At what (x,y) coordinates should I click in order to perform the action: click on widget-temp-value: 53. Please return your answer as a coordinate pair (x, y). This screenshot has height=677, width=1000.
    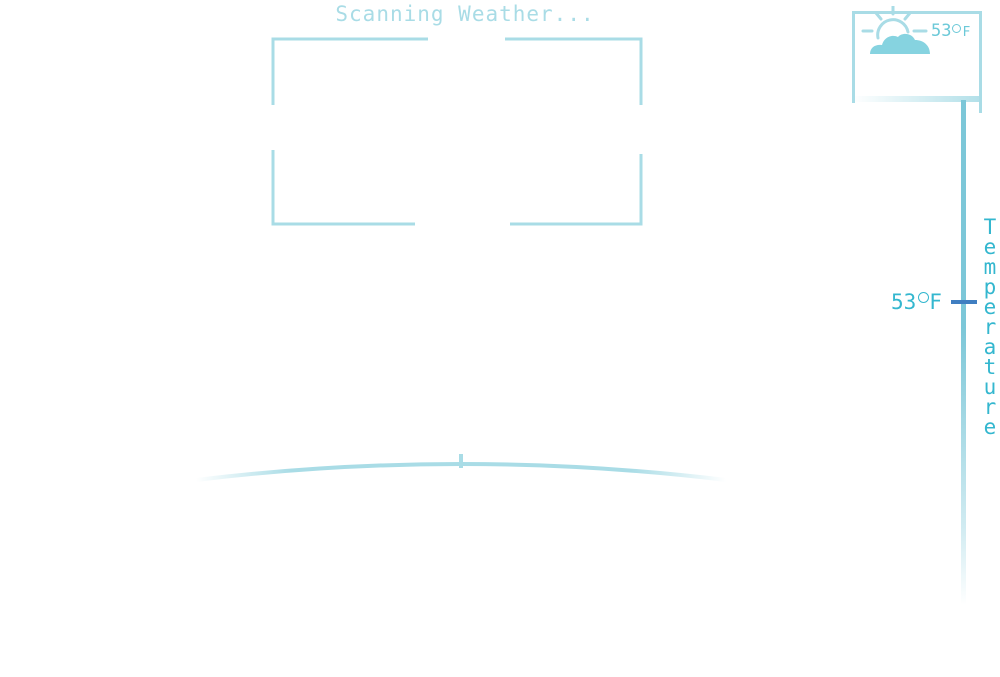
    Looking at the image, I should click on (941, 31).